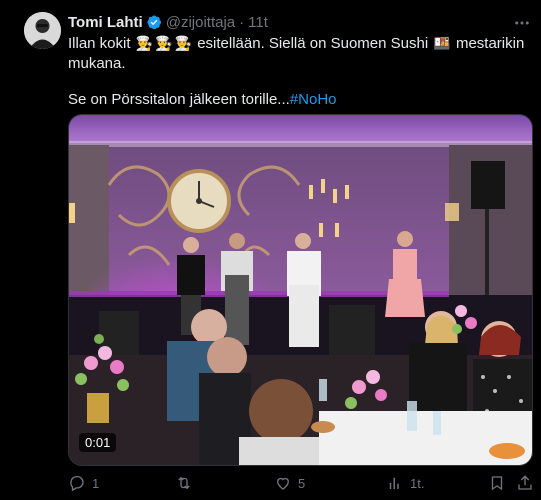 The width and height of the screenshot is (541, 500). Describe the element at coordinates (99, 43) in the screenshot. I see `tweet-text-segment: Illan kokit` at that location.